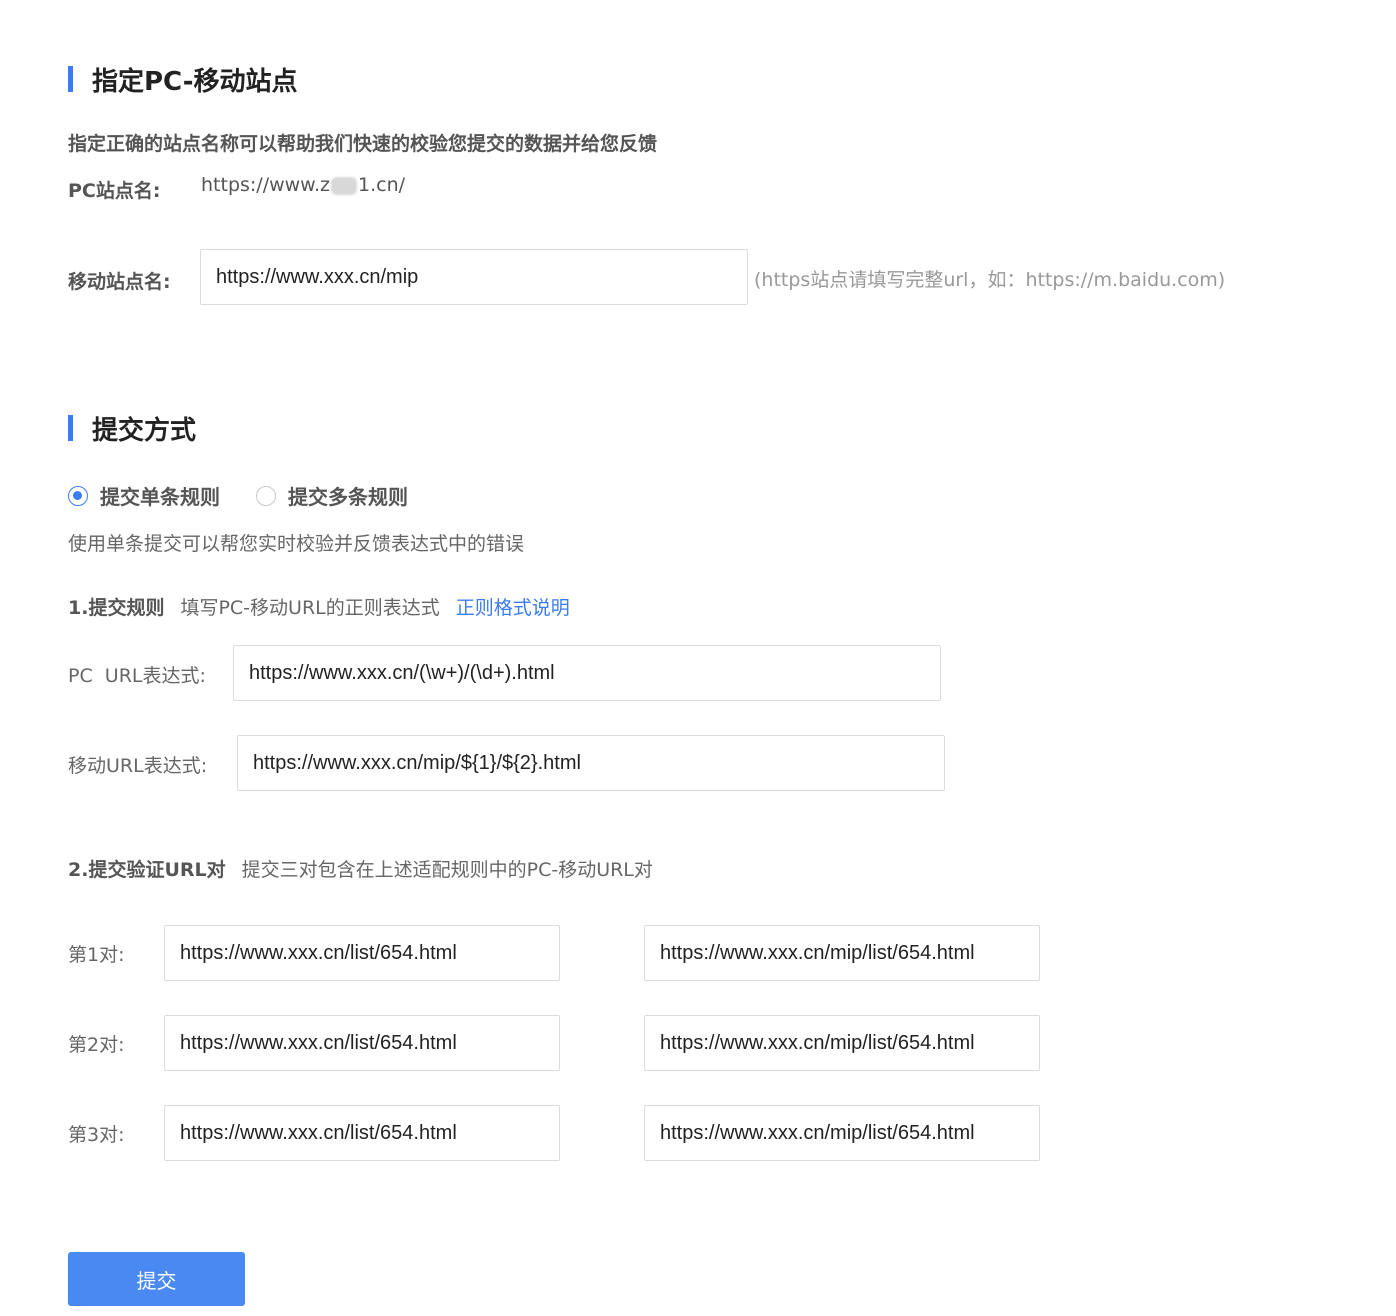 This screenshot has width=1396, height=1316. Describe the element at coordinates (147, 870) in the screenshot. I see `step2-title: 2.提交验证URL对` at that location.